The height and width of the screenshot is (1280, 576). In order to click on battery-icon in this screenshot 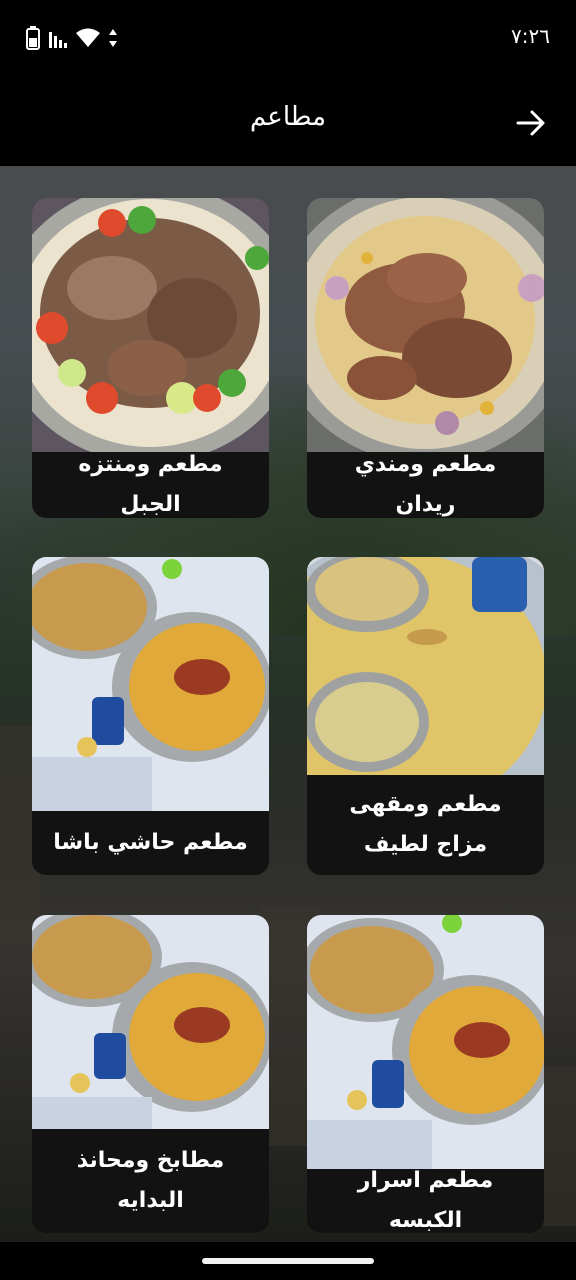, I will do `click(33, 38)`.